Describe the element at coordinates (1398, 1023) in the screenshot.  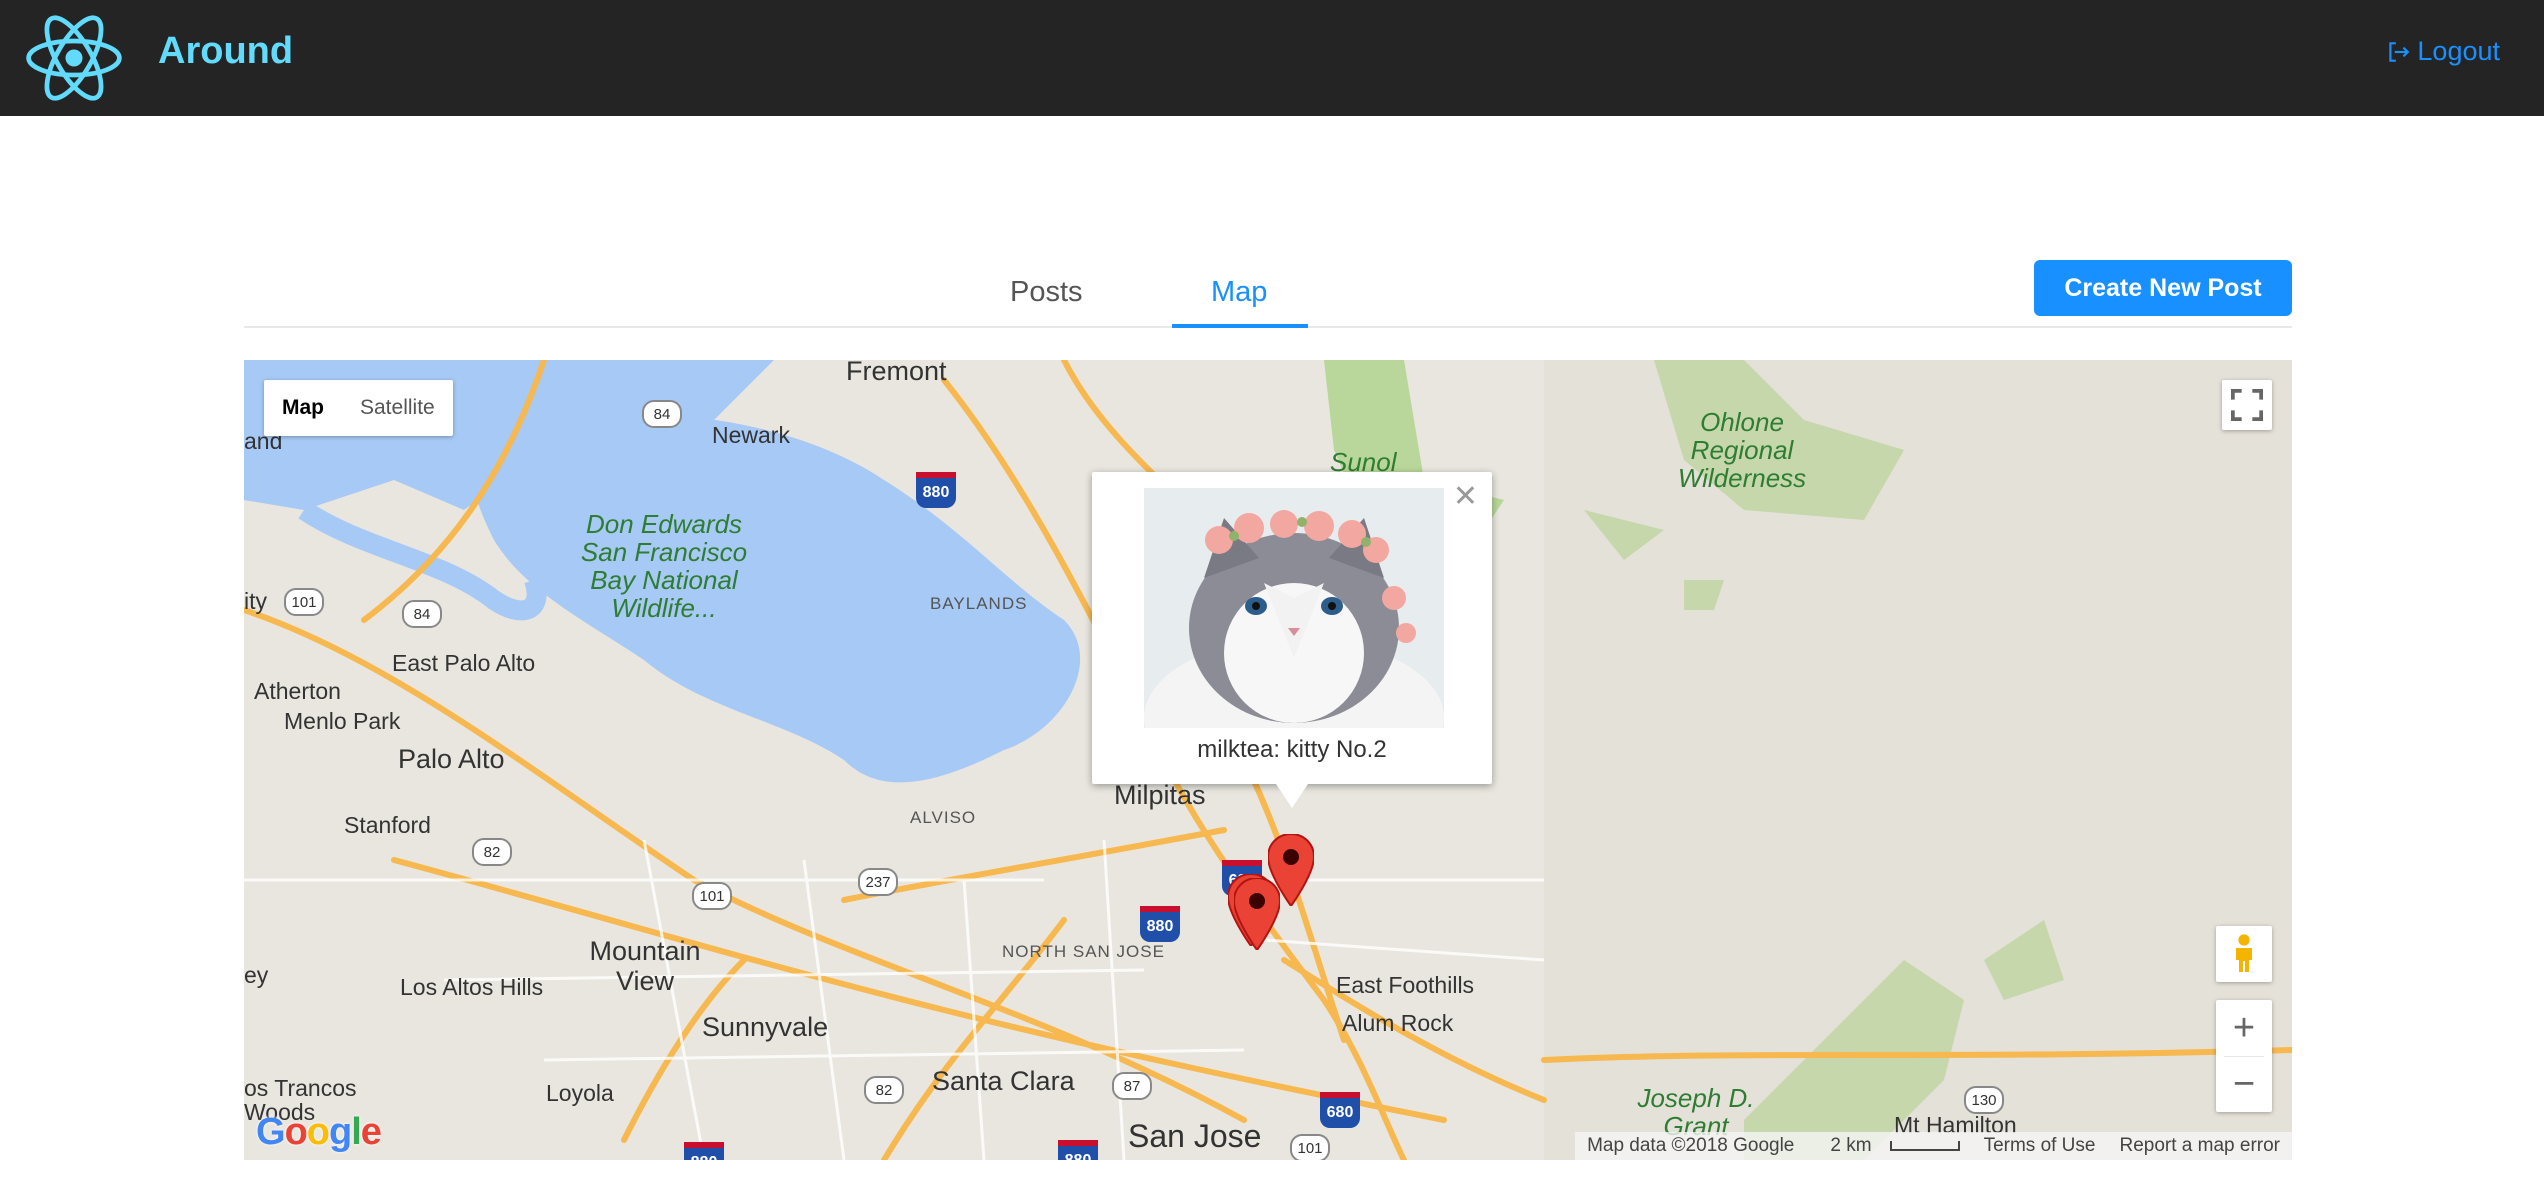
I see `place-label: Alum Rock` at that location.